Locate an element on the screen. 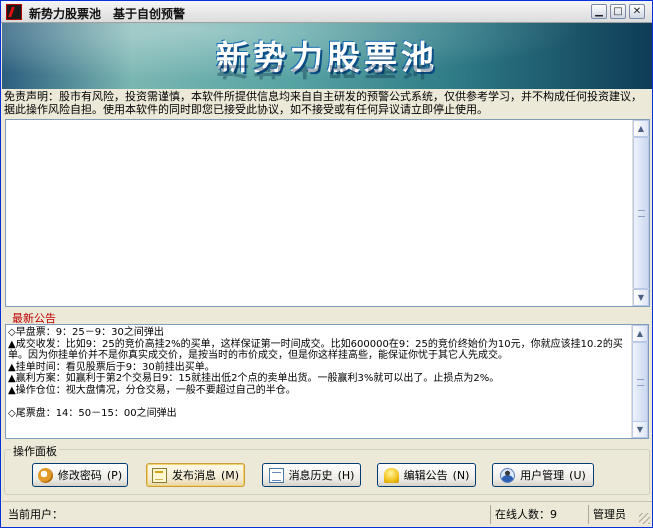 Image resolution: width=653 pixels, height=528 pixels. change-password-label: 修改密码 is located at coordinates (79, 475).